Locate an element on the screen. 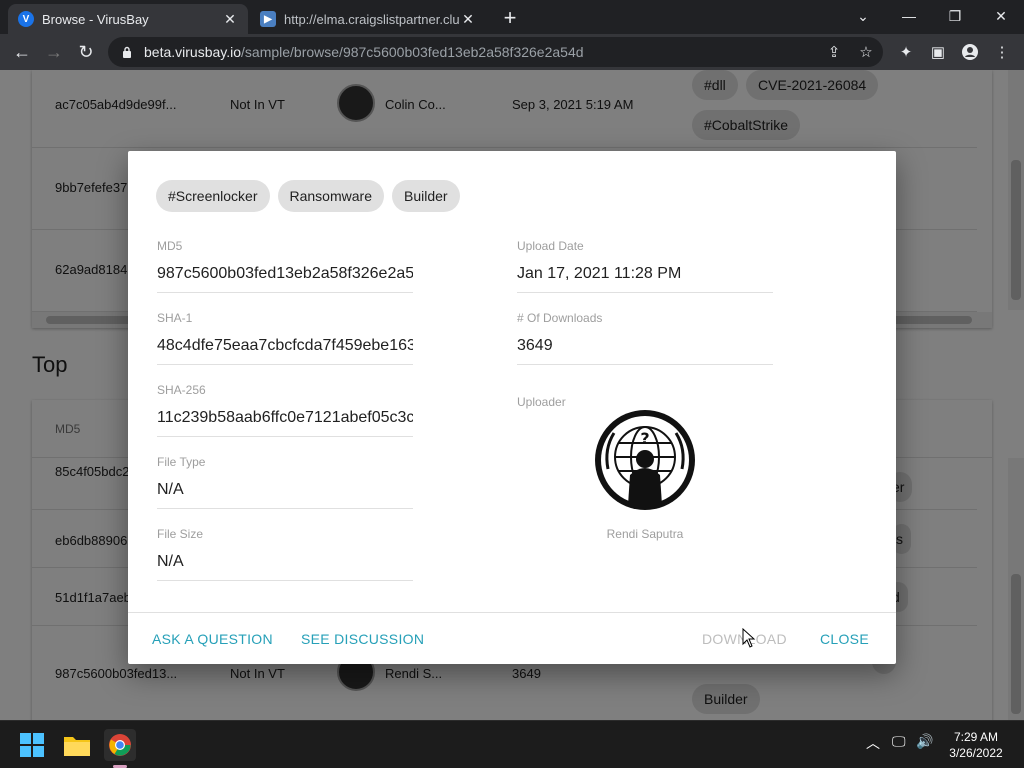 The height and width of the screenshot is (768, 1024). downloads-label: # Of Downloads is located at coordinates (560, 318).